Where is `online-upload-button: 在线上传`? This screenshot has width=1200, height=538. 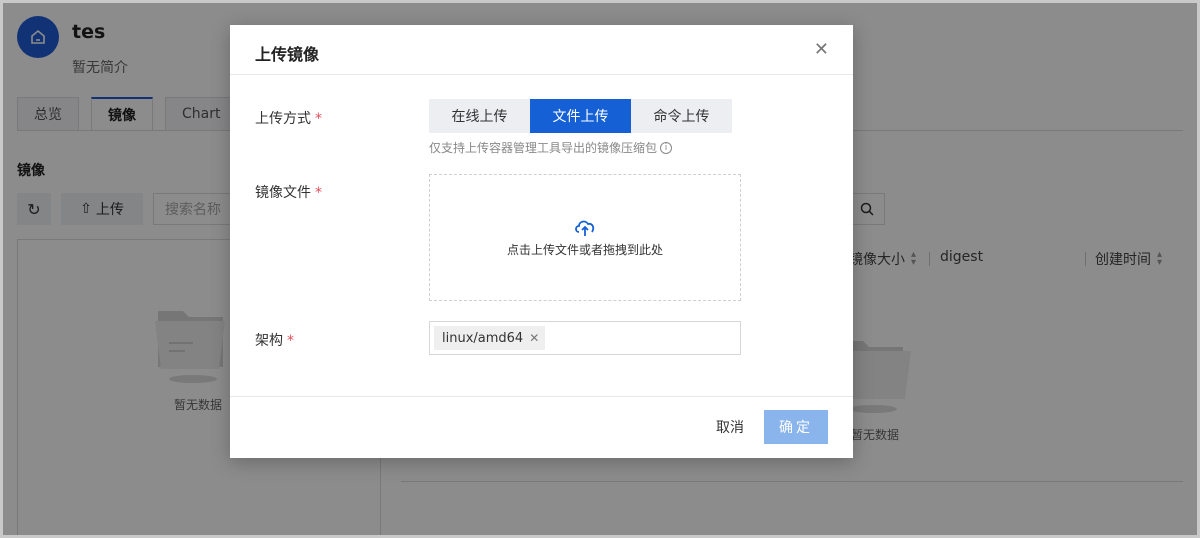 online-upload-button: 在线上传 is located at coordinates (479, 116).